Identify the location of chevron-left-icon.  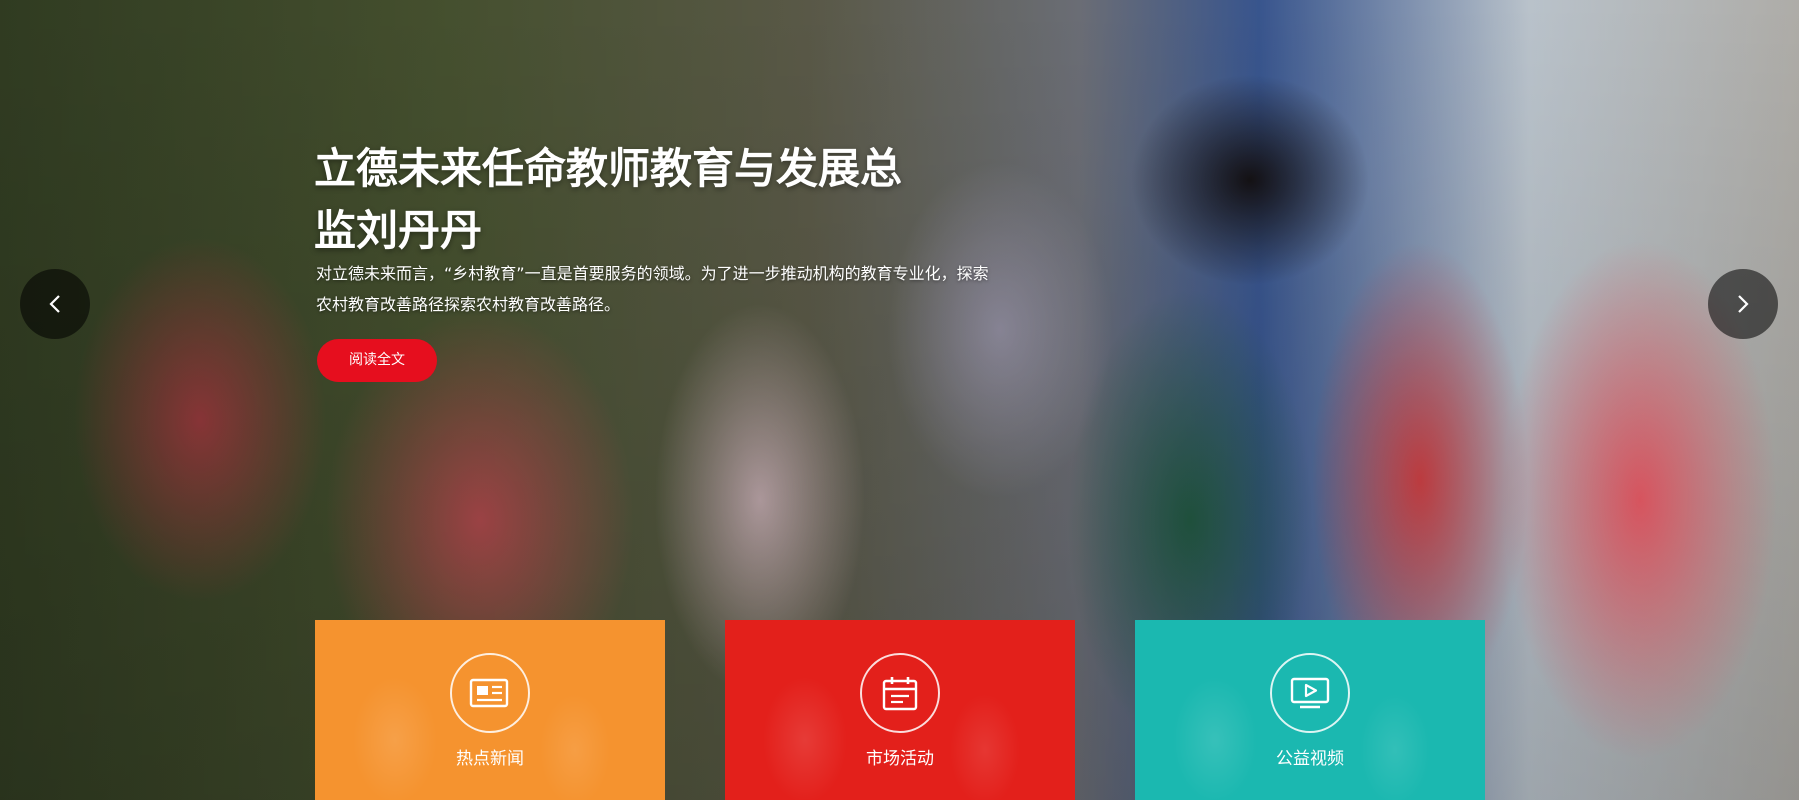
(54, 304).